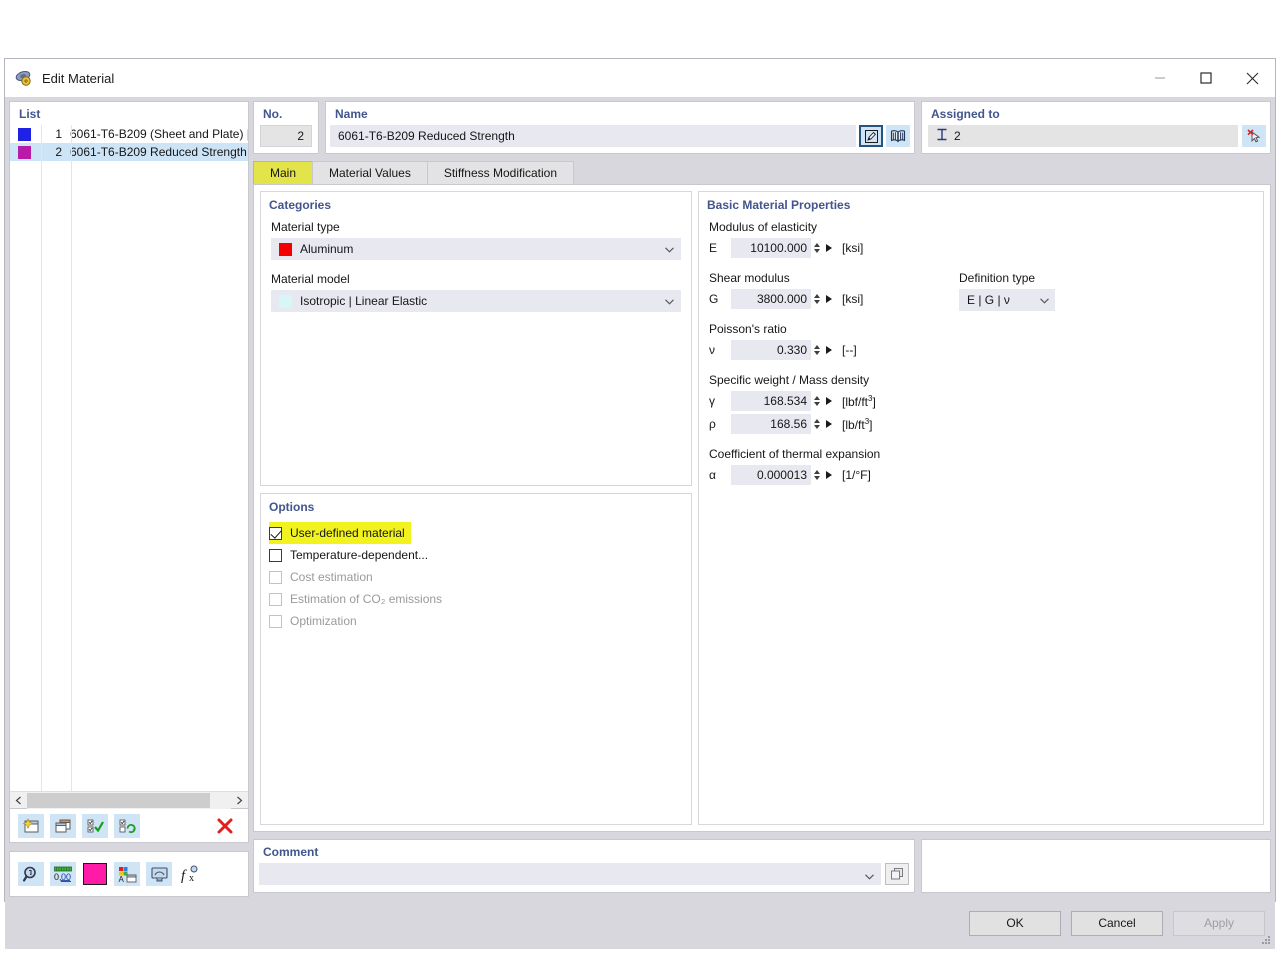  What do you see at coordinates (370, 172) in the screenshot?
I see `tab-material-values: Material Values` at bounding box center [370, 172].